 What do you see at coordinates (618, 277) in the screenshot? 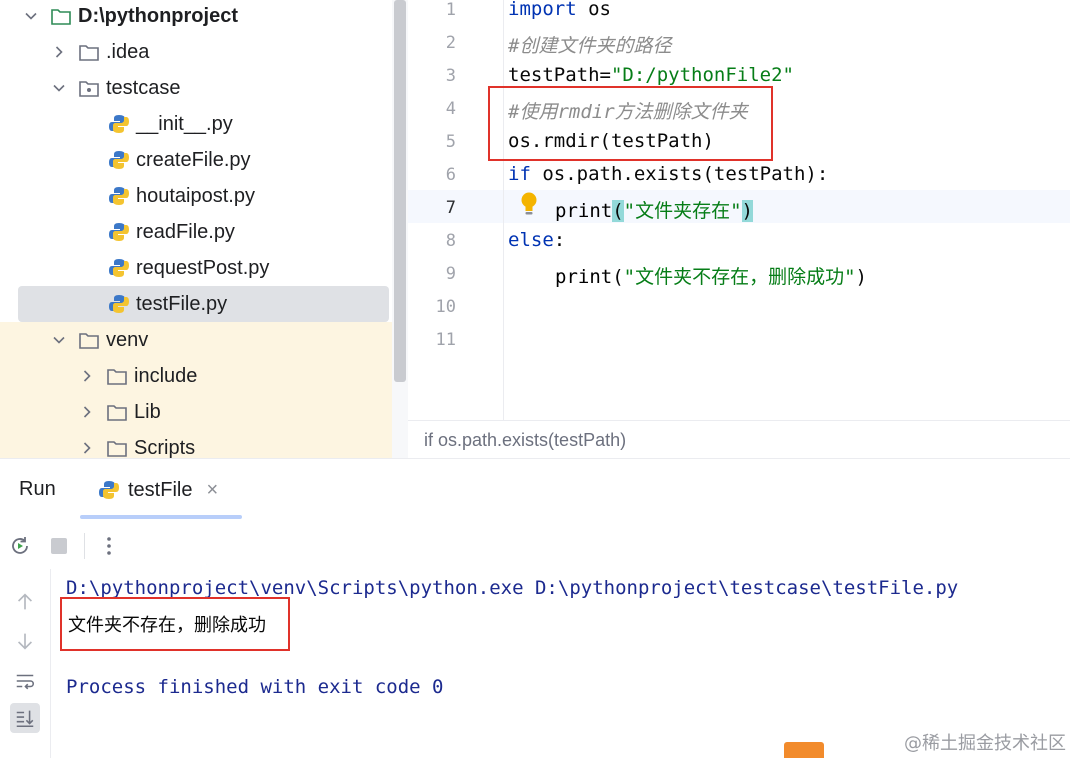
I see `code-token: (` at bounding box center [618, 277].